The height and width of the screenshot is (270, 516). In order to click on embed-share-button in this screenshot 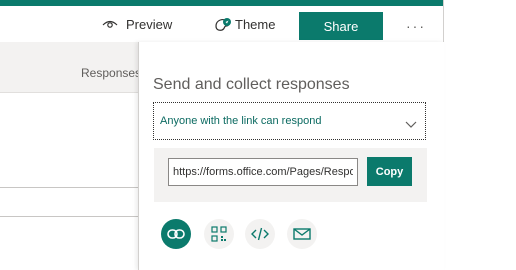, I will do `click(260, 234)`.